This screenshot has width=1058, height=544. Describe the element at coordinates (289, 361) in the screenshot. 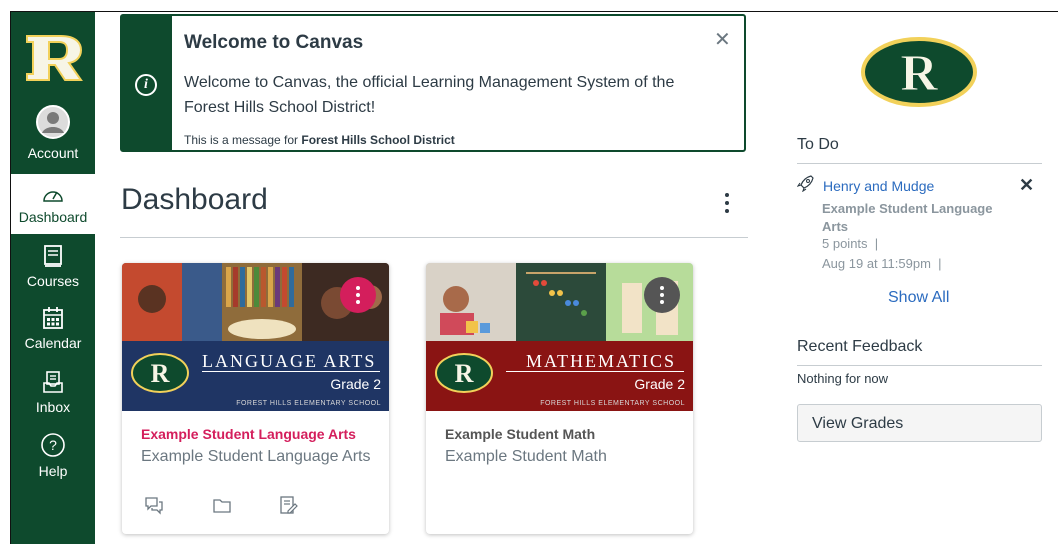

I see `course-banner-title: LANGUAGE ARTS` at that location.